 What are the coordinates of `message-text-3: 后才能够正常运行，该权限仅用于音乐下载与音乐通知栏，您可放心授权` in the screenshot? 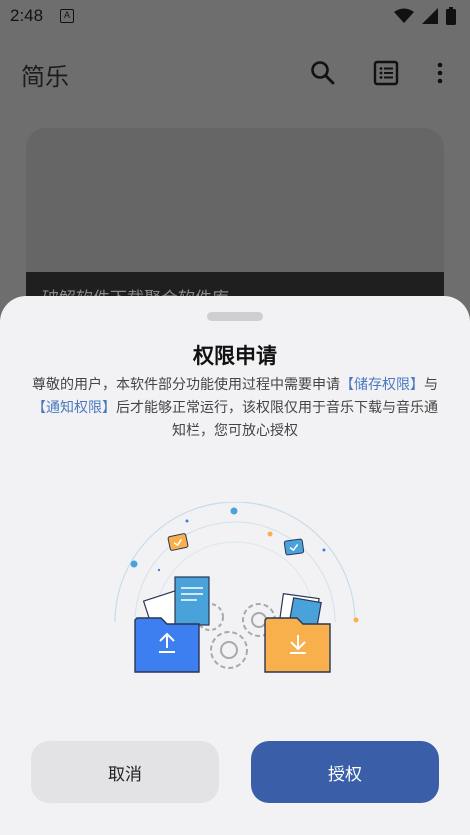 It's located at (277, 419).